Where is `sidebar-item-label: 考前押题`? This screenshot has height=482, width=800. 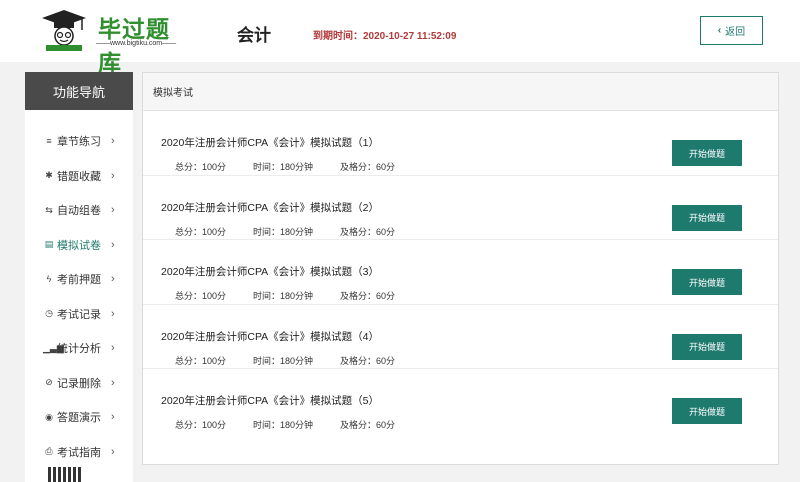 sidebar-item-label: 考前押题 is located at coordinates (79, 280).